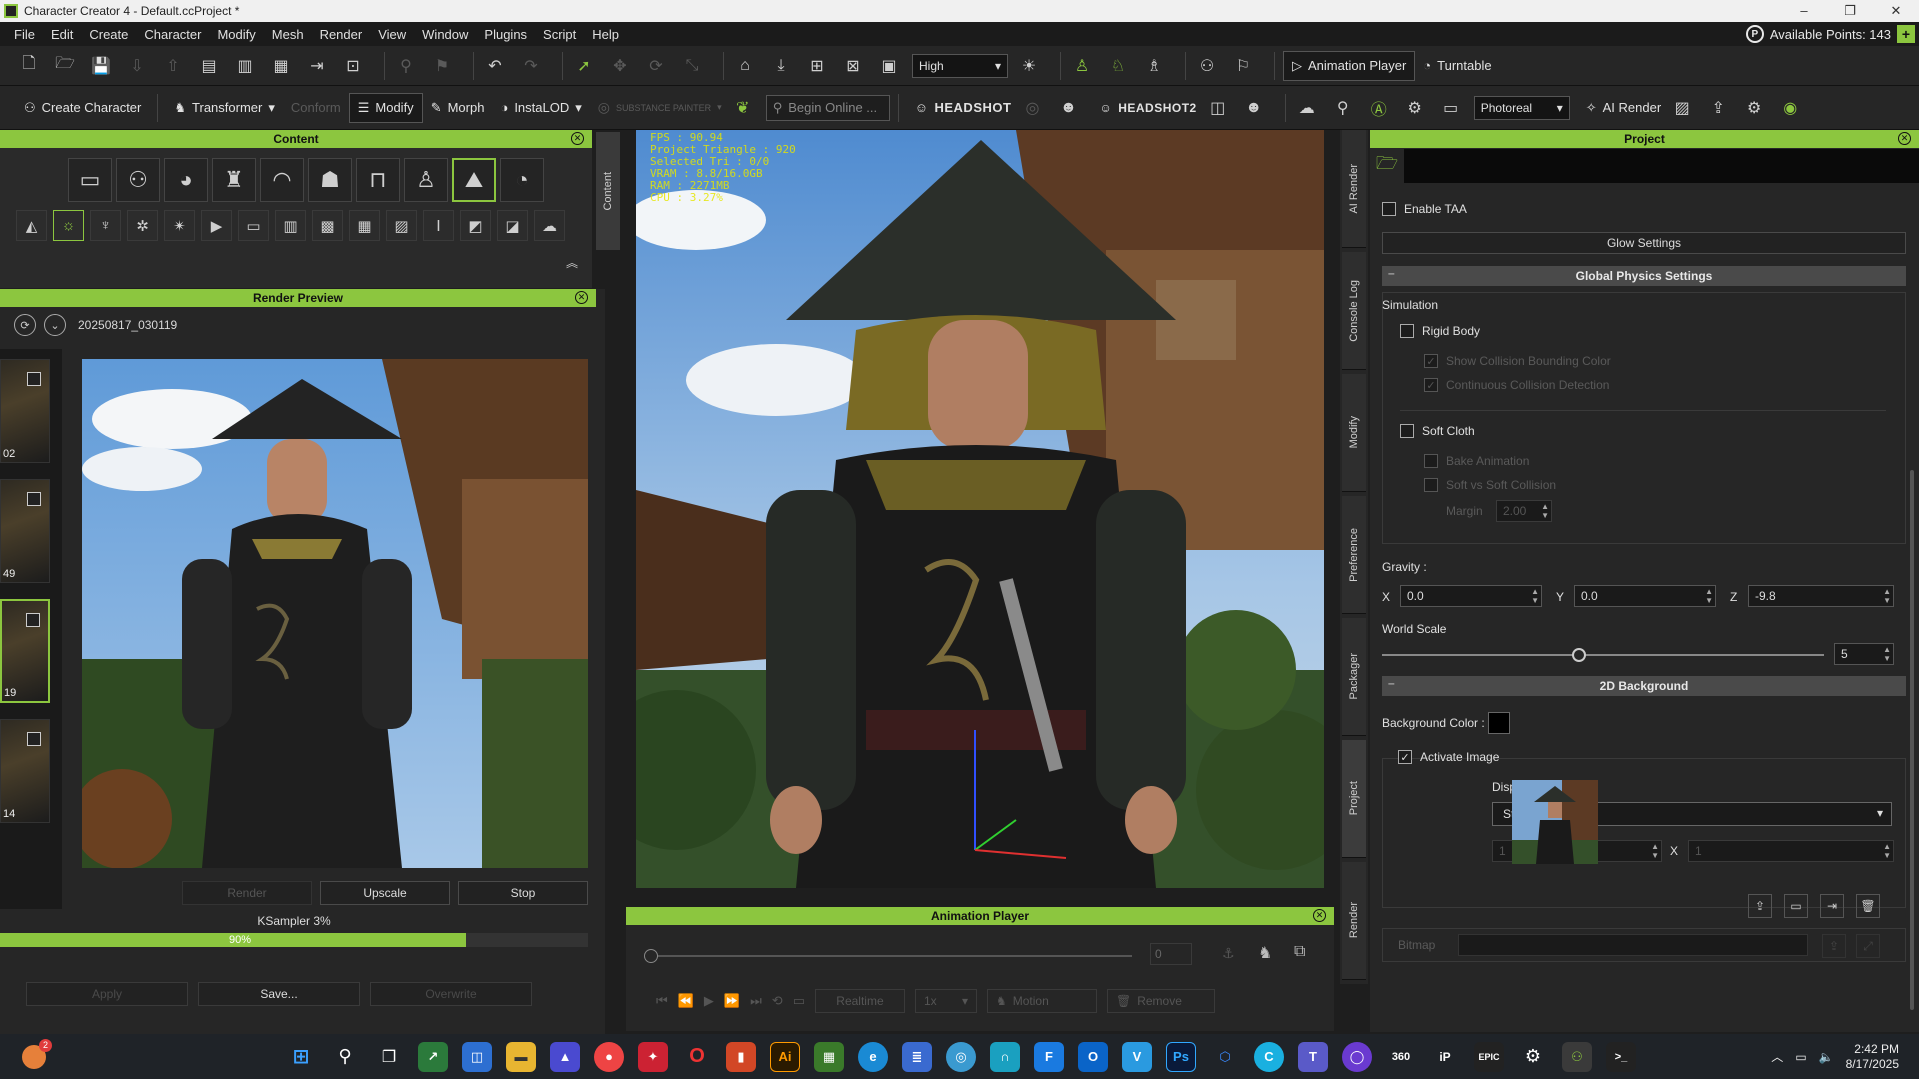 This screenshot has width=1919, height=1079. Describe the element at coordinates (433, 1056) in the screenshot. I see `stock-app-icon: ↗` at that location.